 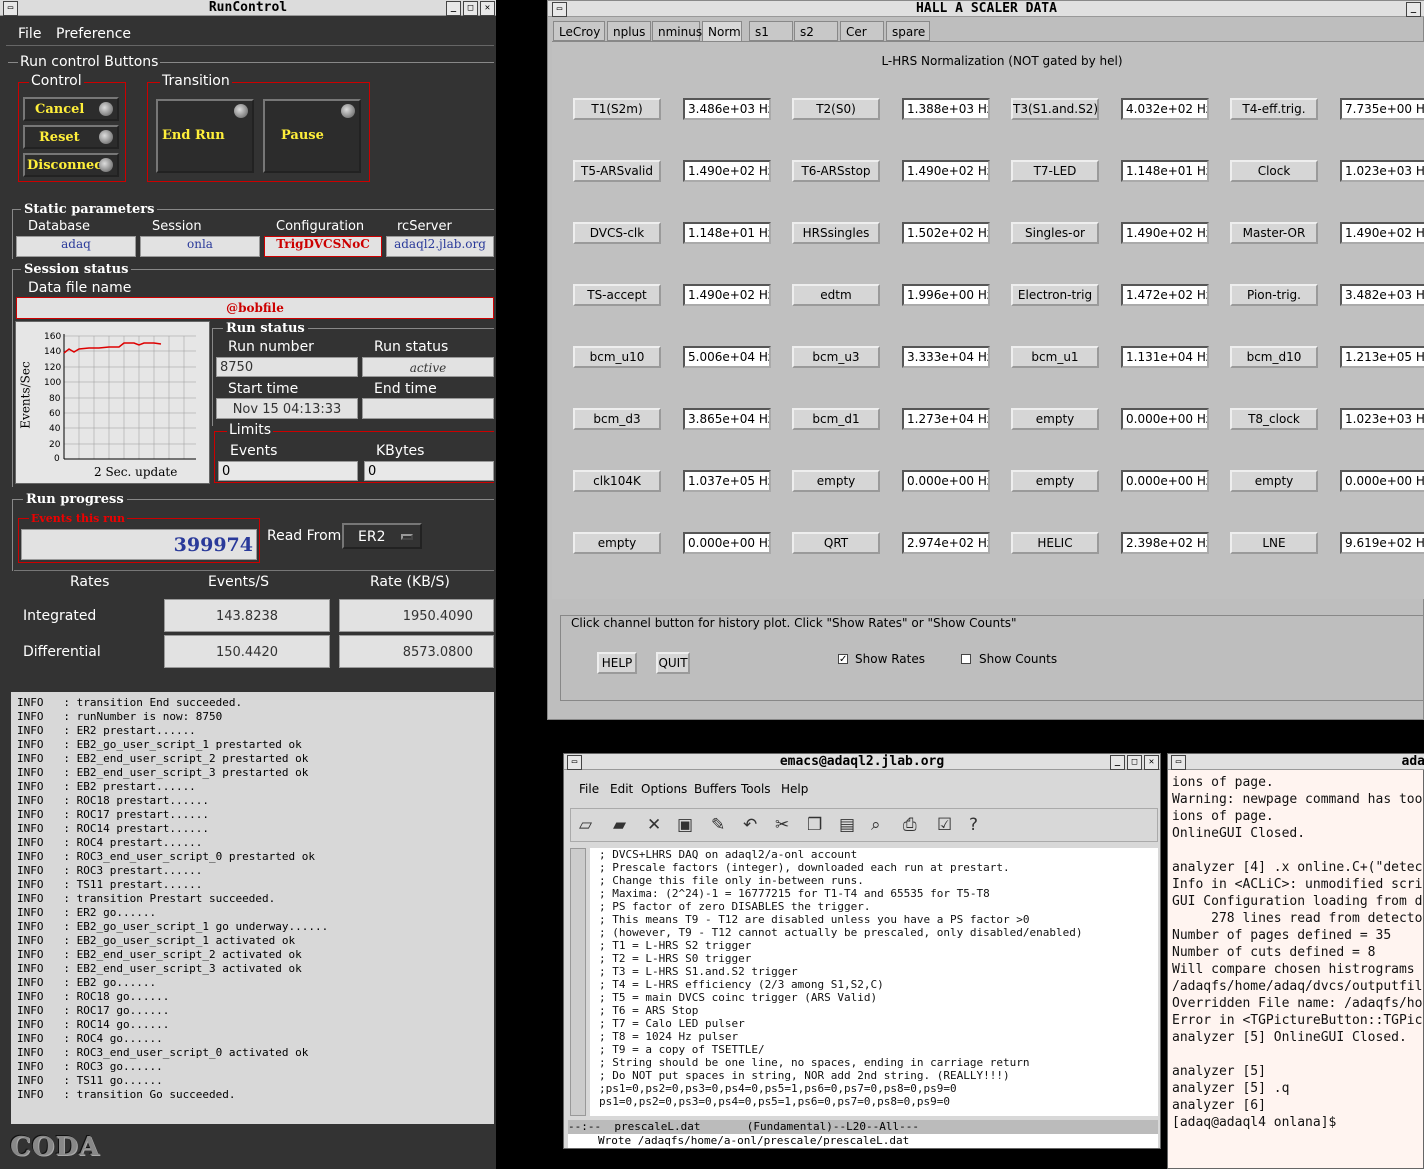 I want to click on channel-button: Pion-trig., so click(x=1274, y=295).